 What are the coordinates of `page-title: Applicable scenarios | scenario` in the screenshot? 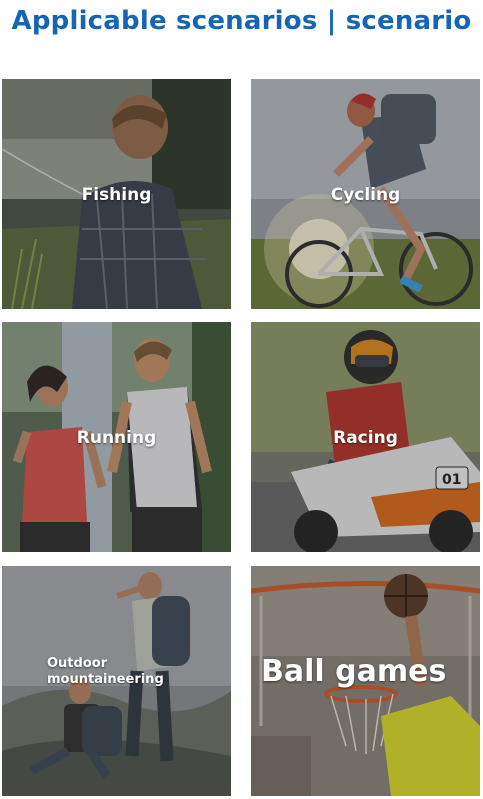 It's located at (241, 21).